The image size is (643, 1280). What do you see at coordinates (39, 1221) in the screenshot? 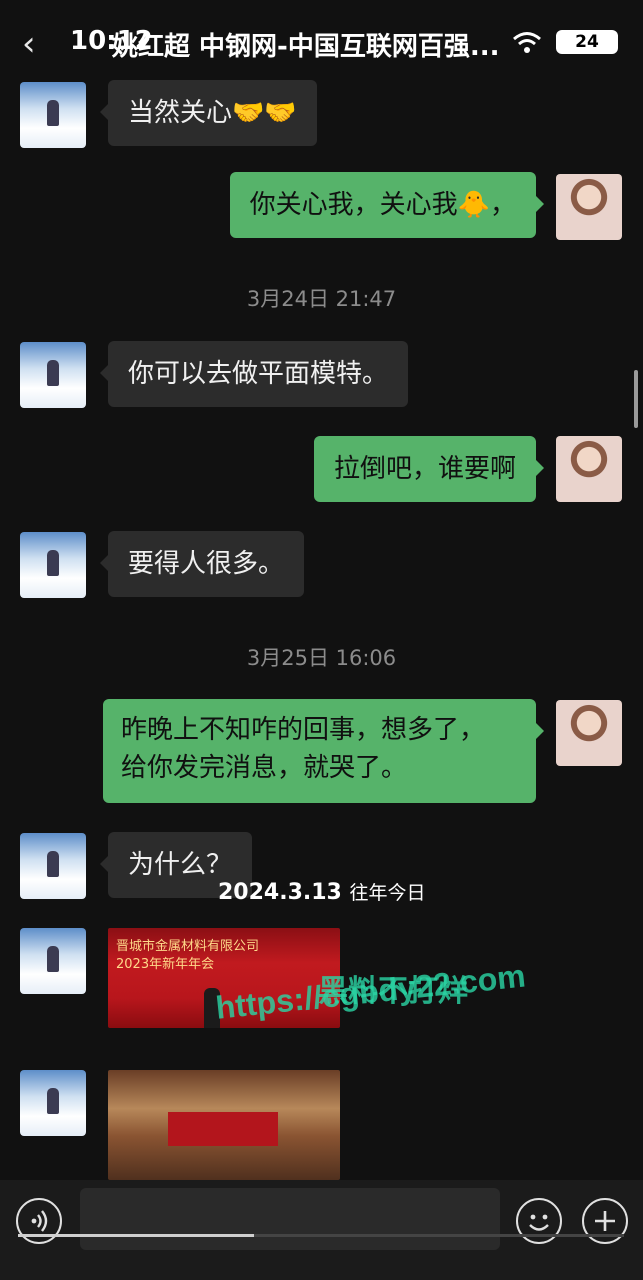
I see `voice-icon` at bounding box center [39, 1221].